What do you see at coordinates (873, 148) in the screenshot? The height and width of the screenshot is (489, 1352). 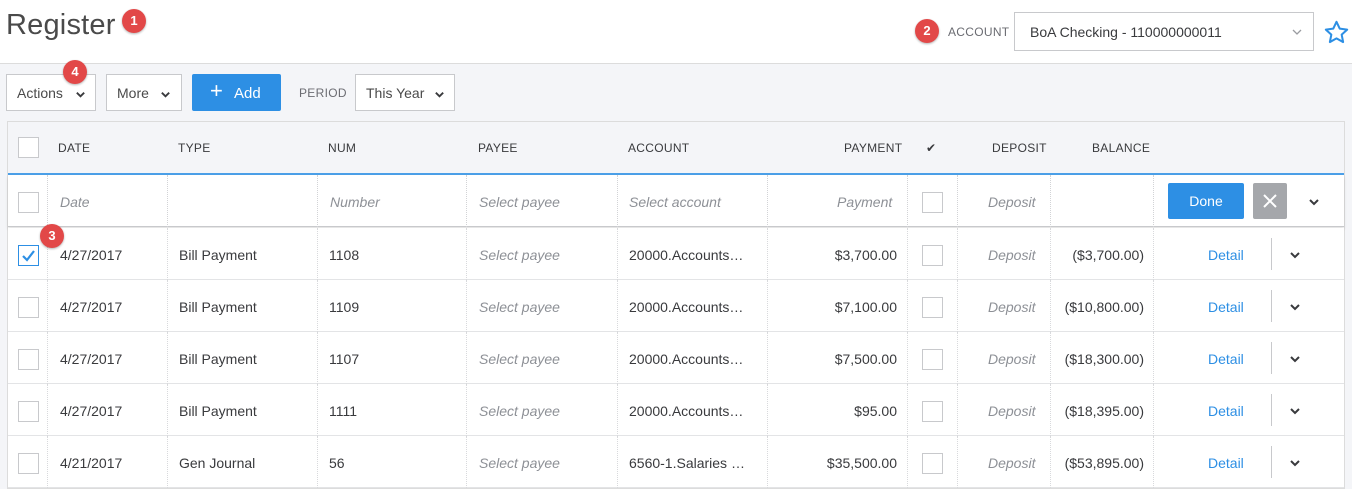 I see `column-header-payment: PAYMENT` at bounding box center [873, 148].